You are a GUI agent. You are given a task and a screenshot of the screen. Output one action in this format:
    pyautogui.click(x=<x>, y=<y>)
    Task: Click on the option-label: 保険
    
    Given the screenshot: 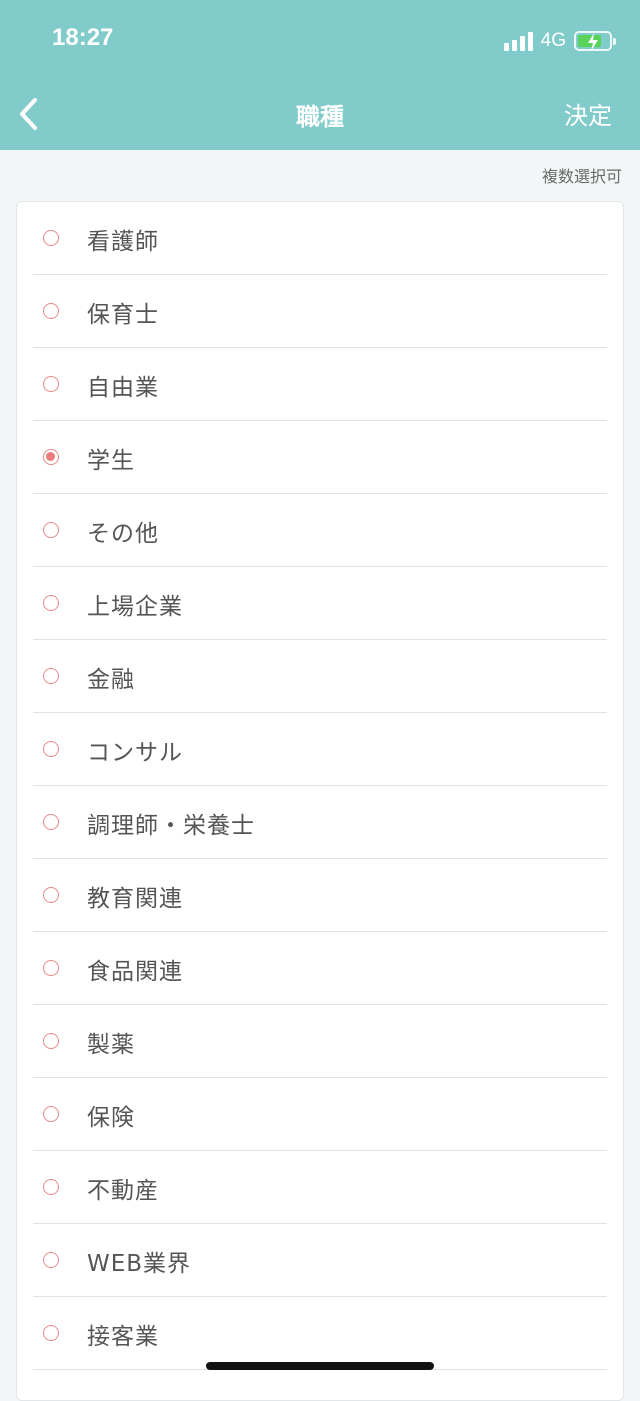 What is the action you would take?
    pyautogui.click(x=111, y=1118)
    